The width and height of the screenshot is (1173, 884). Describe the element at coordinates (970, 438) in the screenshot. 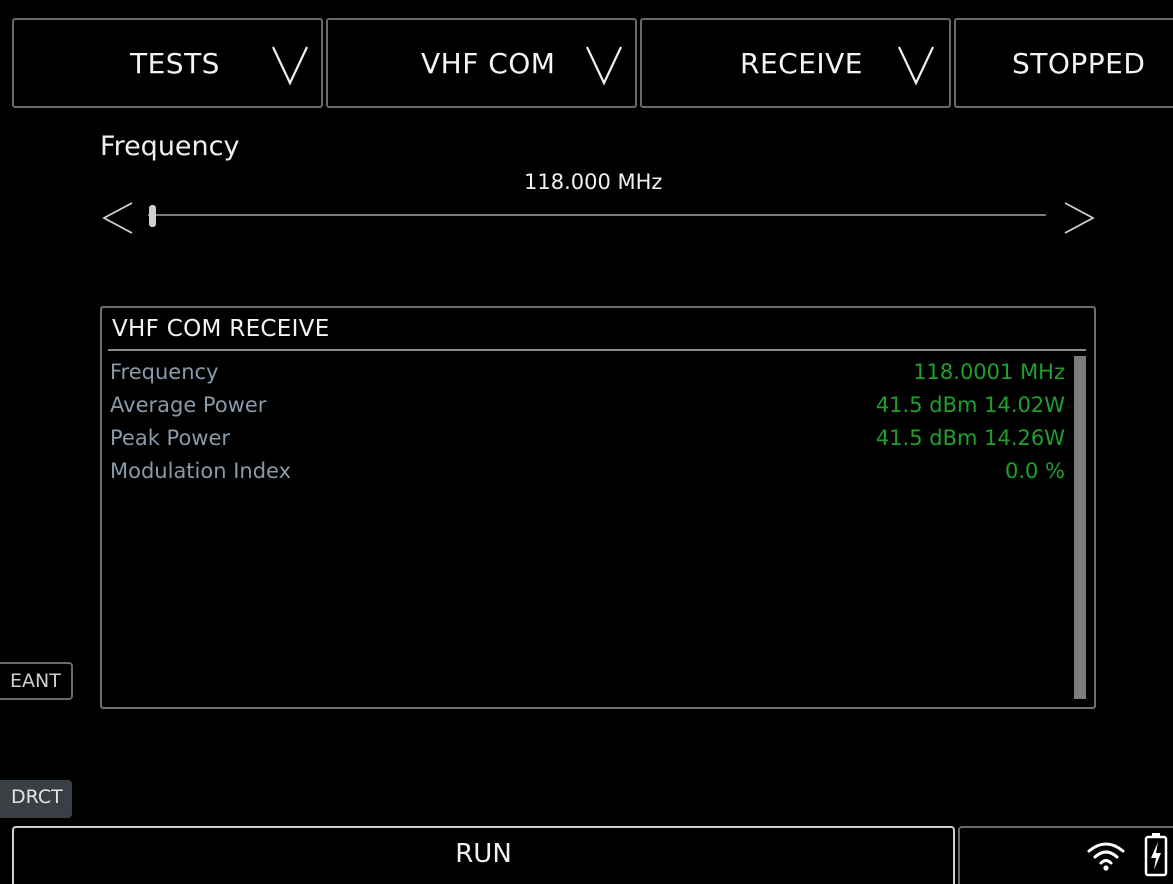

I see `result-value: 41.5 dBm 14.26W` at that location.